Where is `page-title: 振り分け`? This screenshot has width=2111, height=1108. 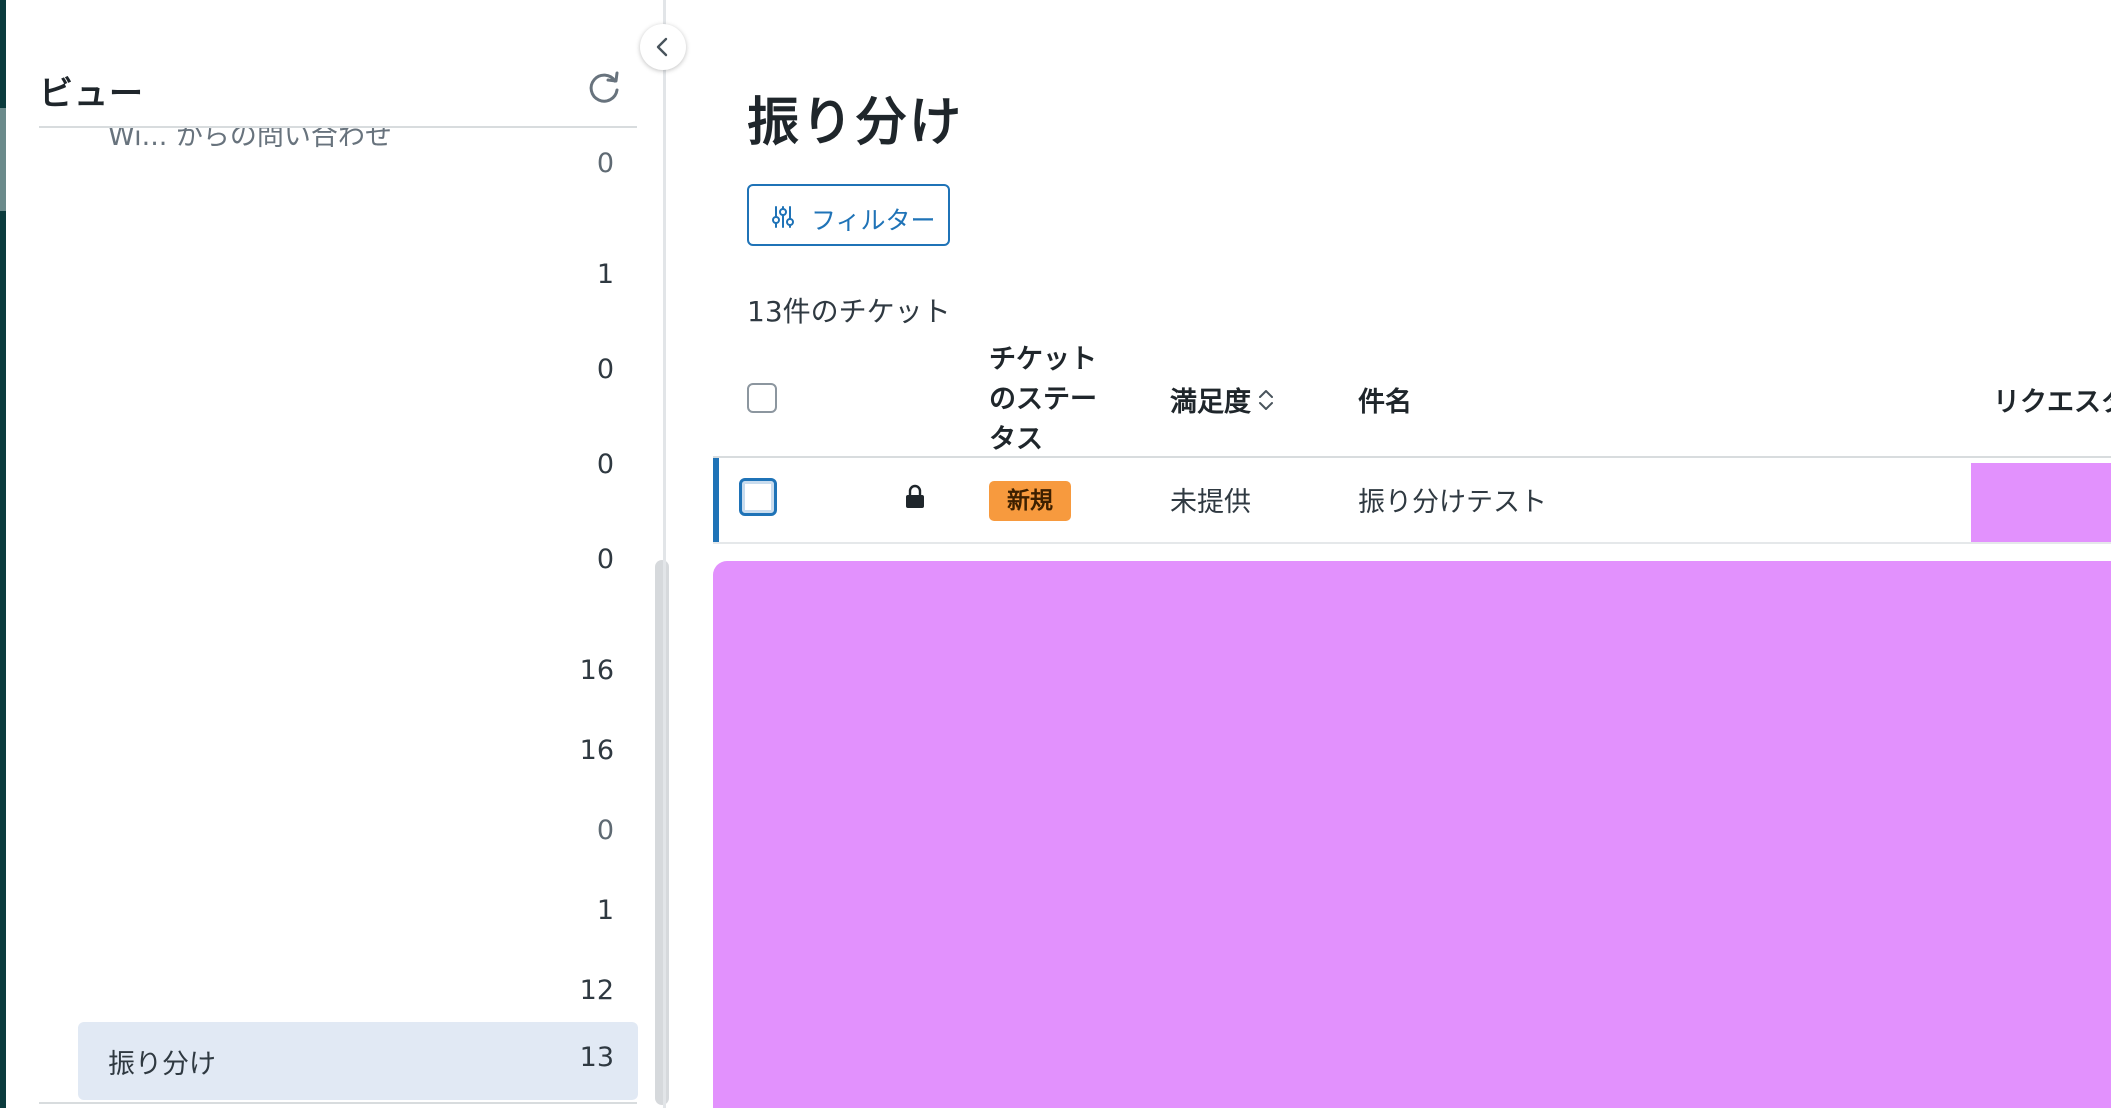 page-title: 振り分け is located at coordinates (855, 123).